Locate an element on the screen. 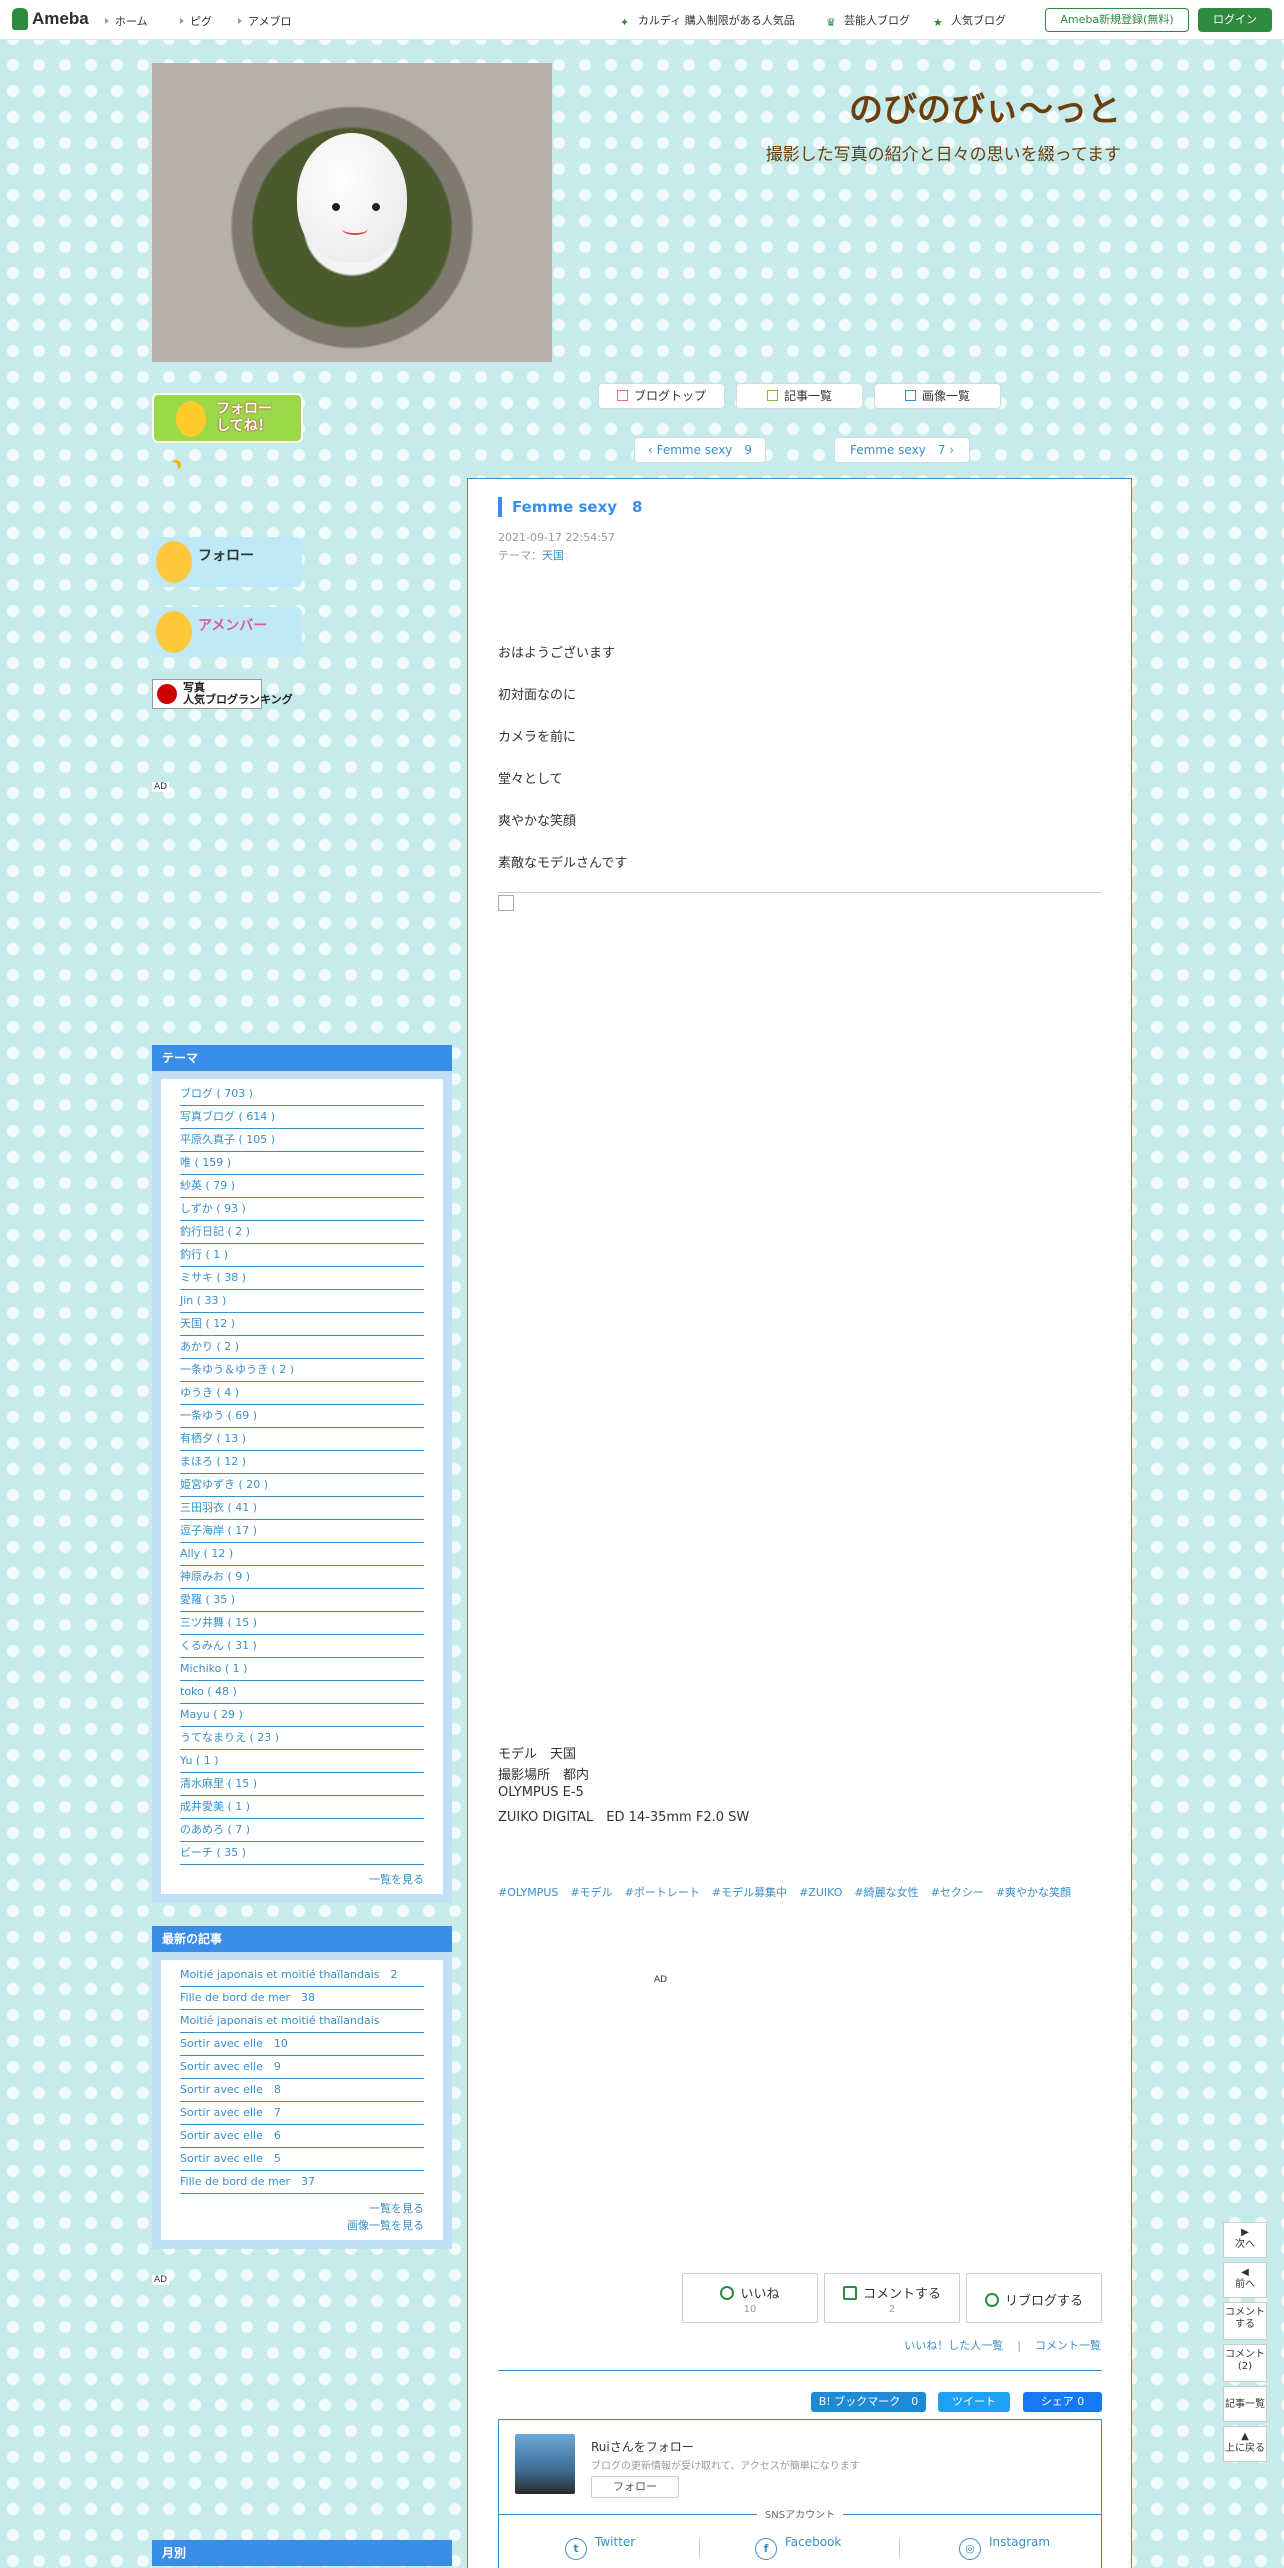 This screenshot has height=2568, width=1284. popular-blog-link: ★ 人気ブログ is located at coordinates (969, 21).